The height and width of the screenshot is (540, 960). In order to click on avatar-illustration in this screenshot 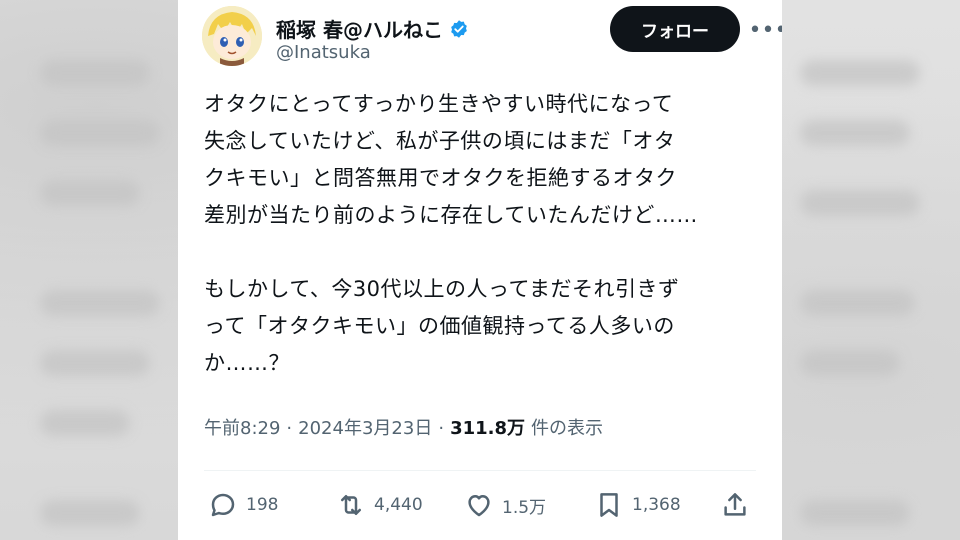, I will do `click(232, 36)`.